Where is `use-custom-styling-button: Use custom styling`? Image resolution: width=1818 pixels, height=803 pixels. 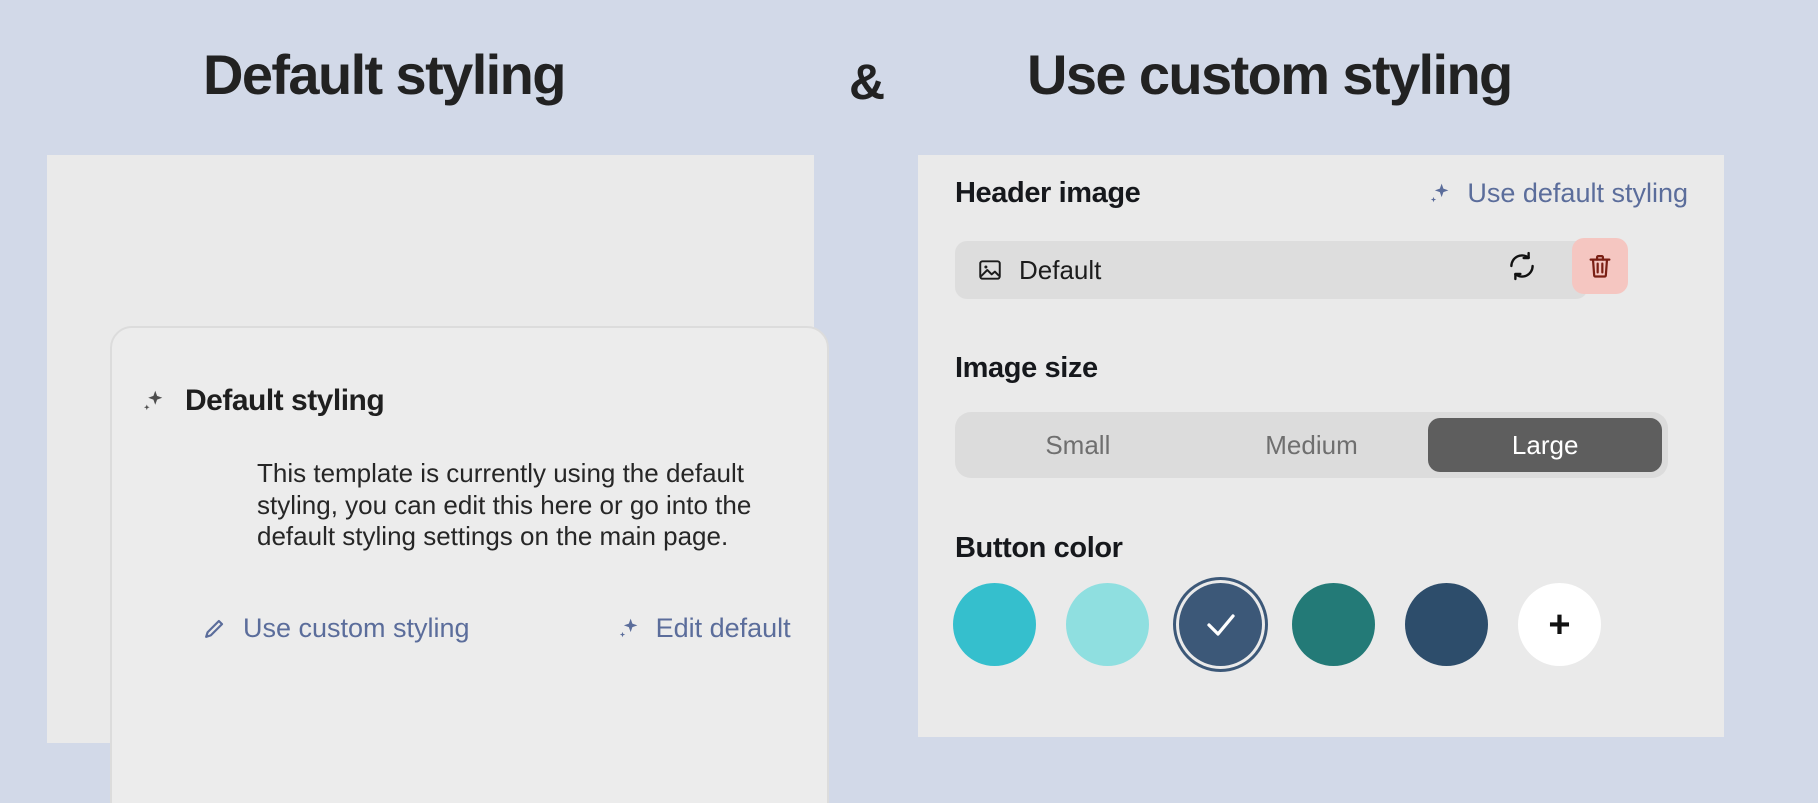 use-custom-styling-button: Use custom styling is located at coordinates (336, 628).